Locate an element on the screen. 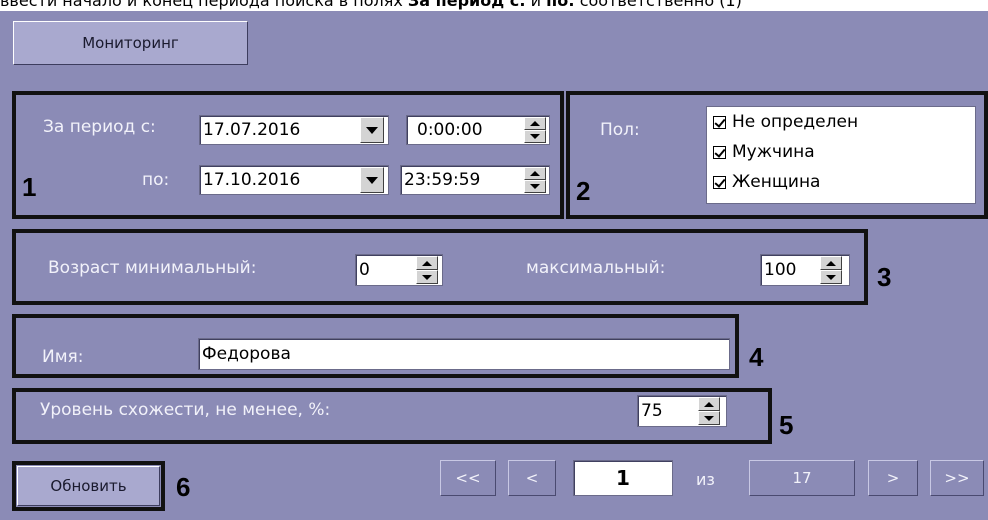 The height and width of the screenshot is (520, 988). period-from-date-value: 17.07.2016 is located at coordinates (252, 130).